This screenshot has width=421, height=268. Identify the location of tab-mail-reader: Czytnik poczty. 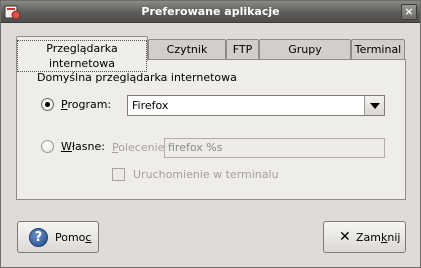
(187, 57).